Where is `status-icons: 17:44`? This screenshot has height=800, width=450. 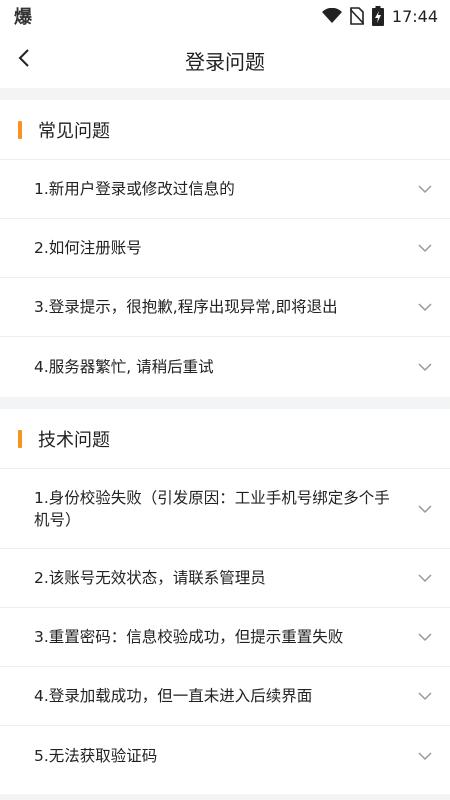
status-icons: 17:44 is located at coordinates (379, 16).